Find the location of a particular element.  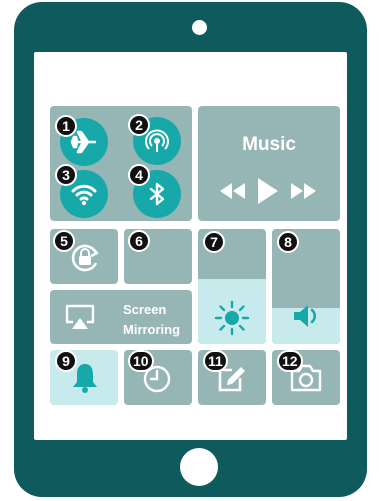

speaker-icon is located at coordinates (305, 316).